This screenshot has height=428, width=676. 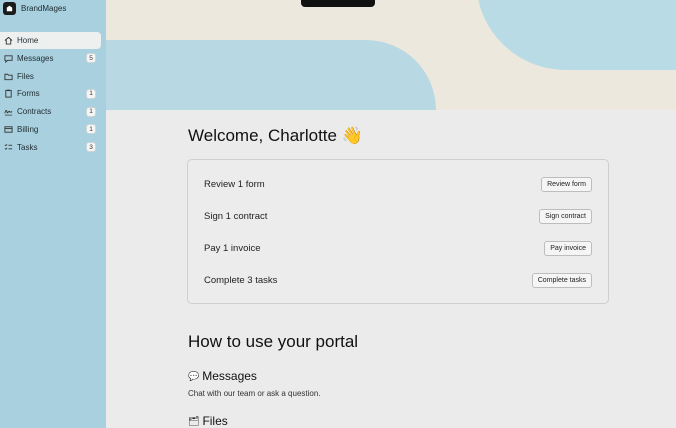 I want to click on card-icon, so click(x=8, y=129).